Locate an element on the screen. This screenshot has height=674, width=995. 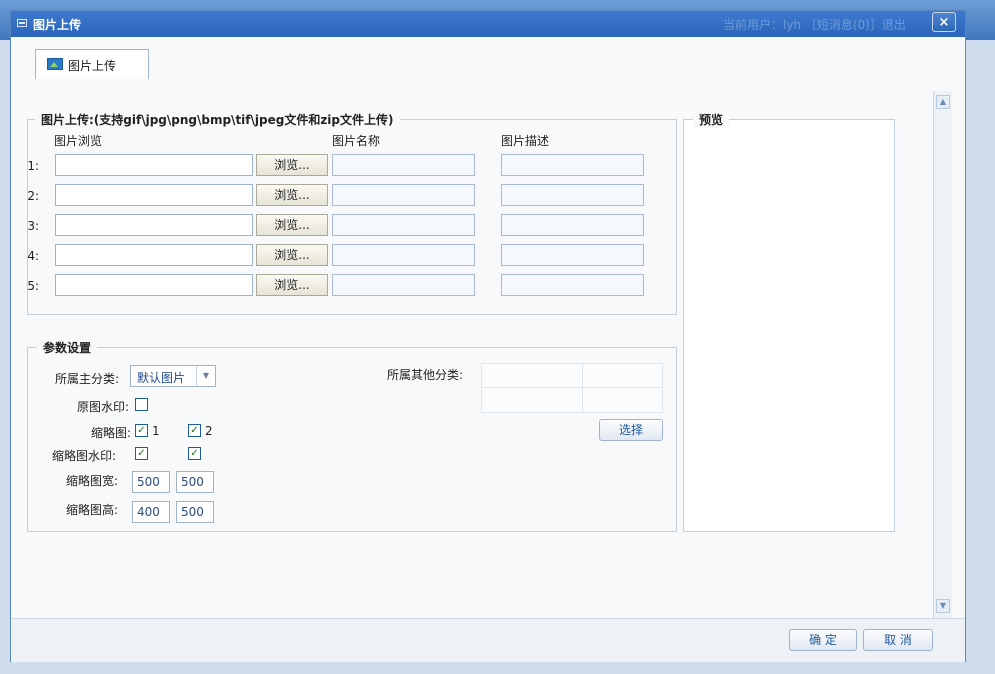
thumb-watermark-label: 缩略图水印: is located at coordinates (84, 456).